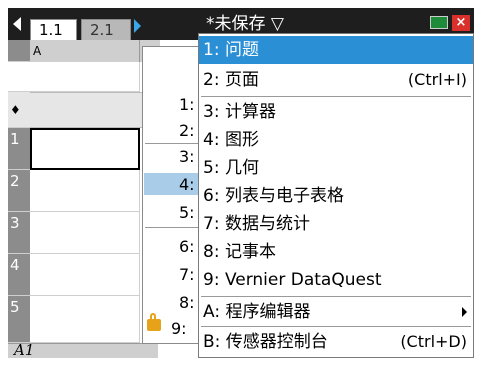  I want to click on cell-a4, so click(85, 275).